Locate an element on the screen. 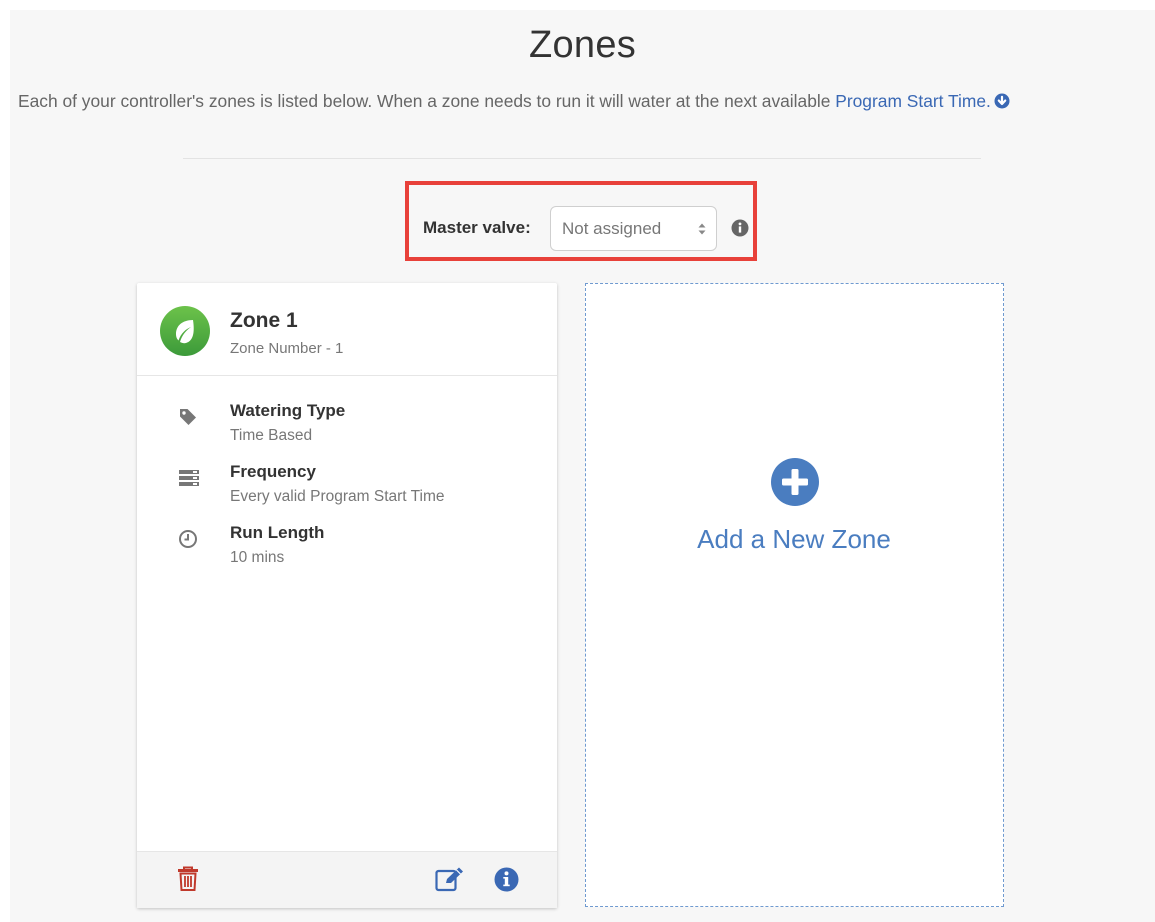  detail-value: 10 mins is located at coordinates (257, 557).